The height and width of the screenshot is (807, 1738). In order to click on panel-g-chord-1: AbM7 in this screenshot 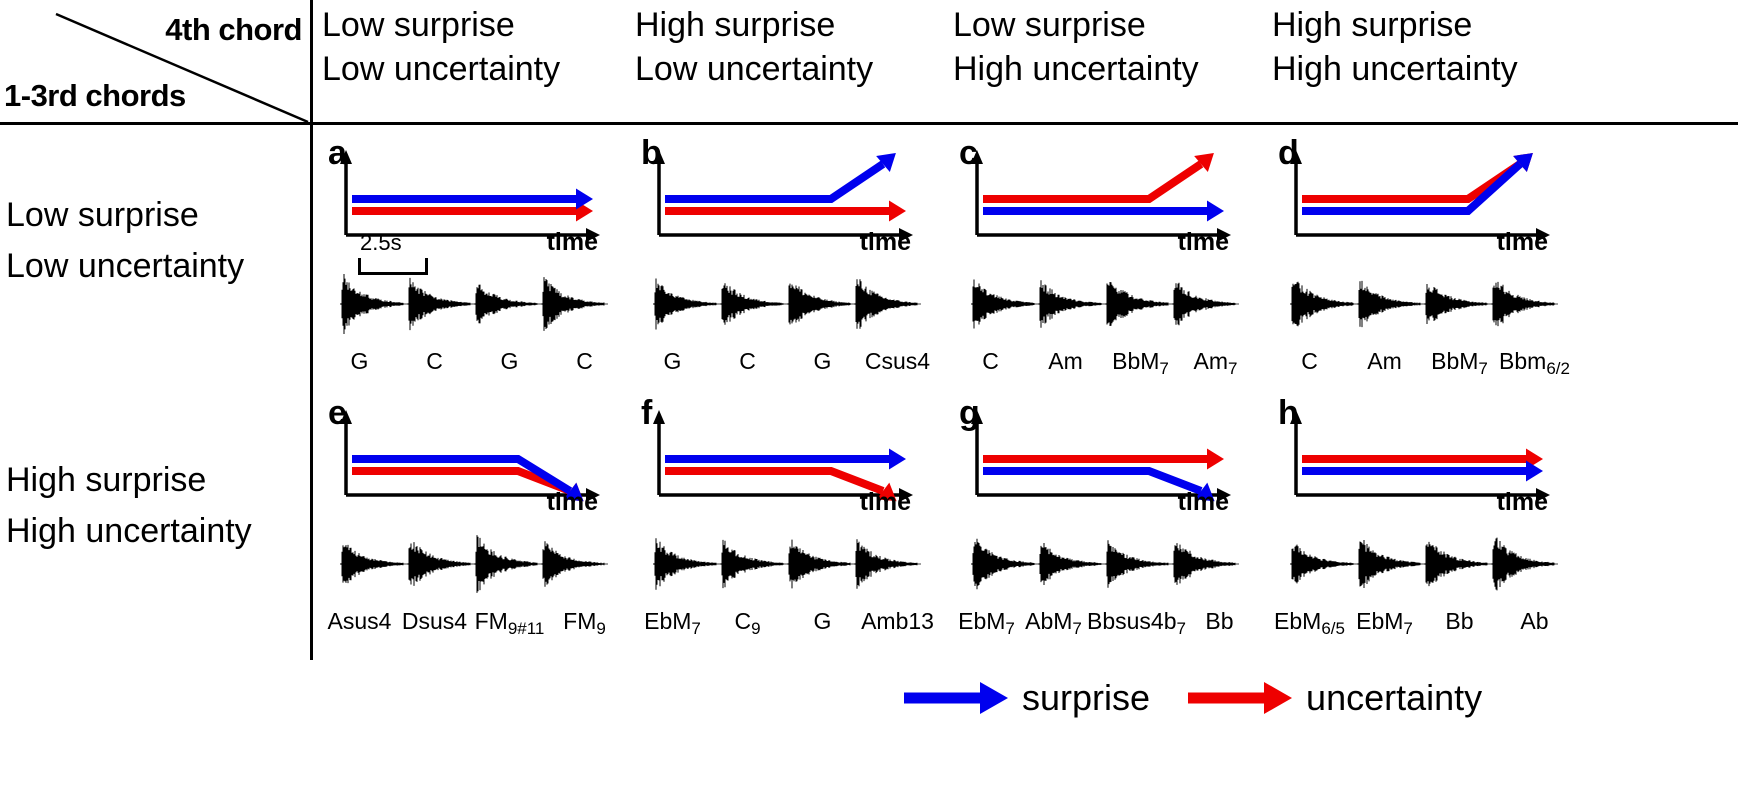, I will do `click(1053, 623)`.